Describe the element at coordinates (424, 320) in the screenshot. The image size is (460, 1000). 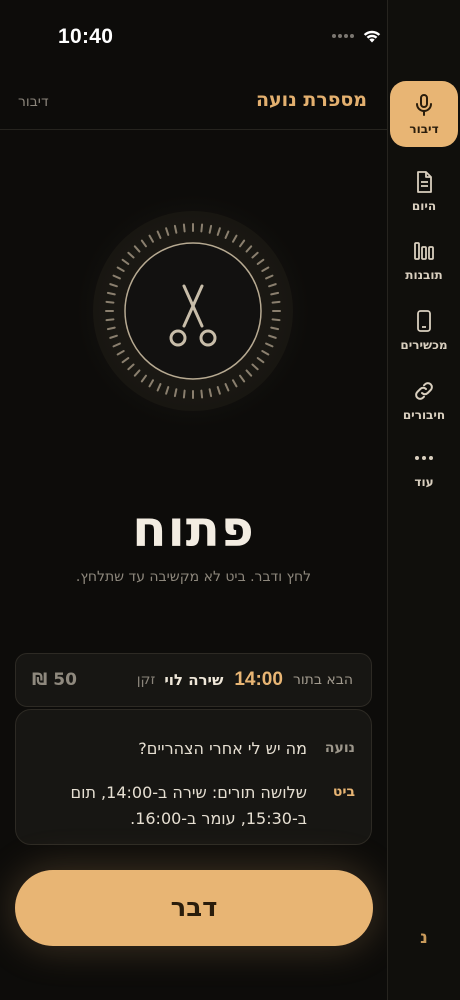
I see `phone-icon` at that location.